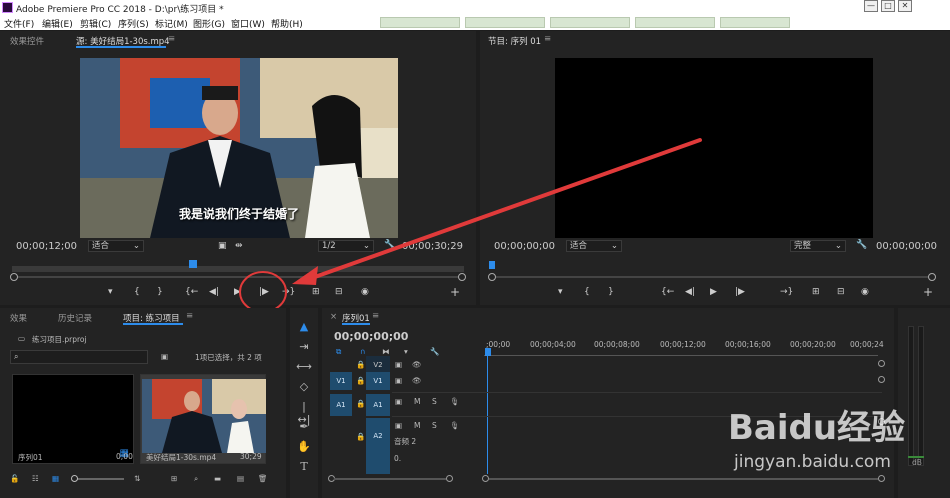 Image resolution: width=950 pixels, height=498 pixels. Describe the element at coordinates (553, 344) in the screenshot. I see `ruler-label: 00;00;04;00` at that location.